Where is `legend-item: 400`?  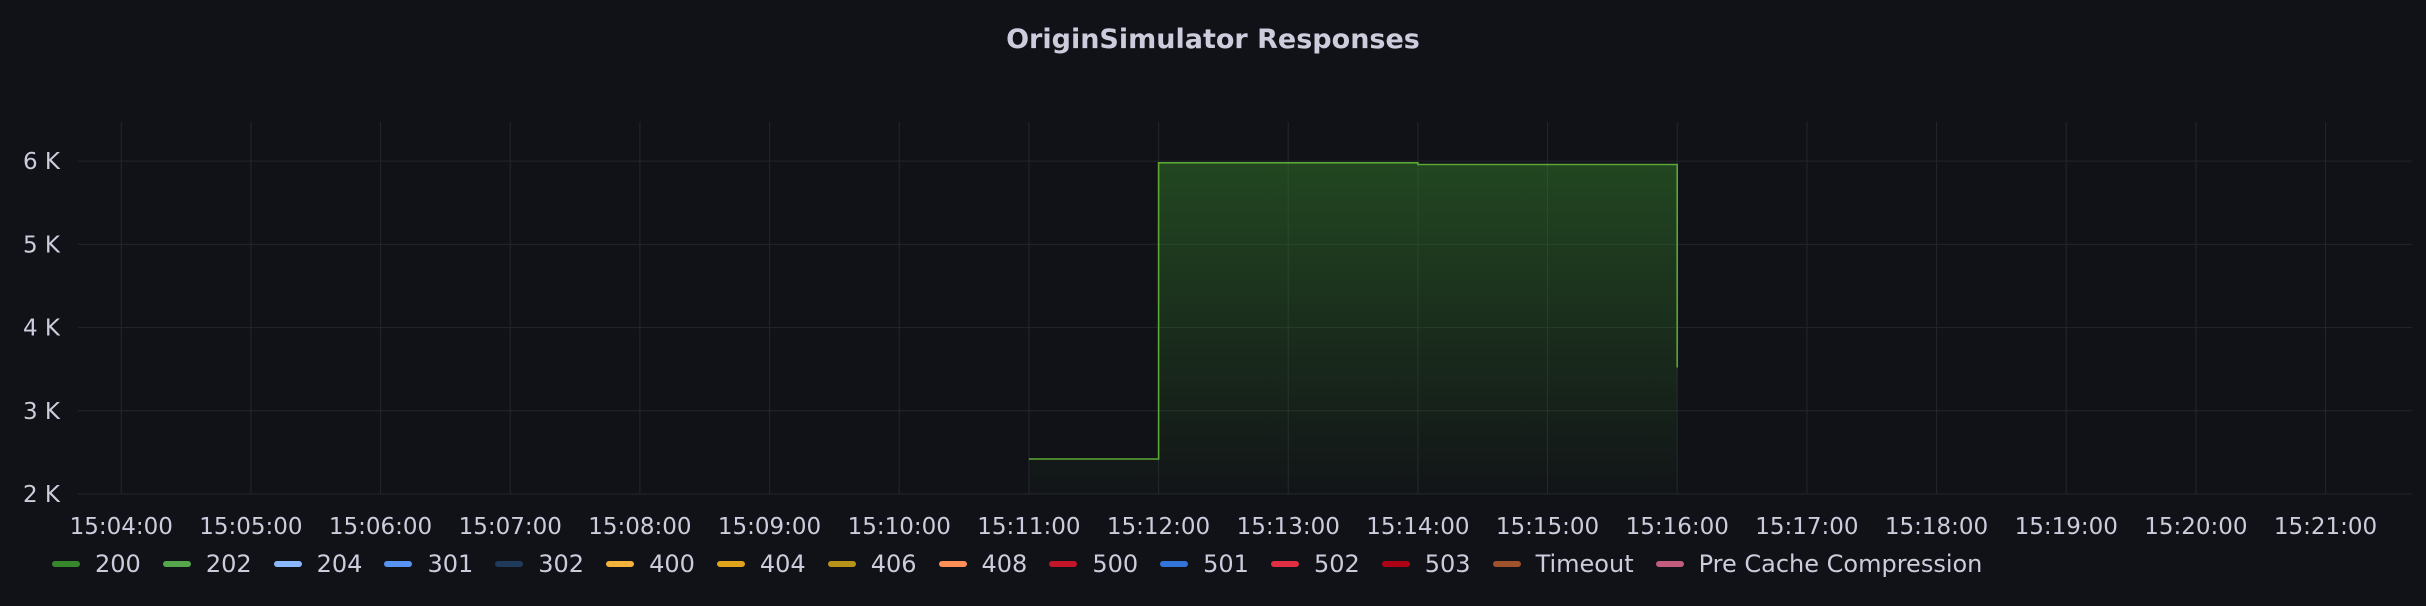
legend-item: 400 is located at coordinates (650, 564).